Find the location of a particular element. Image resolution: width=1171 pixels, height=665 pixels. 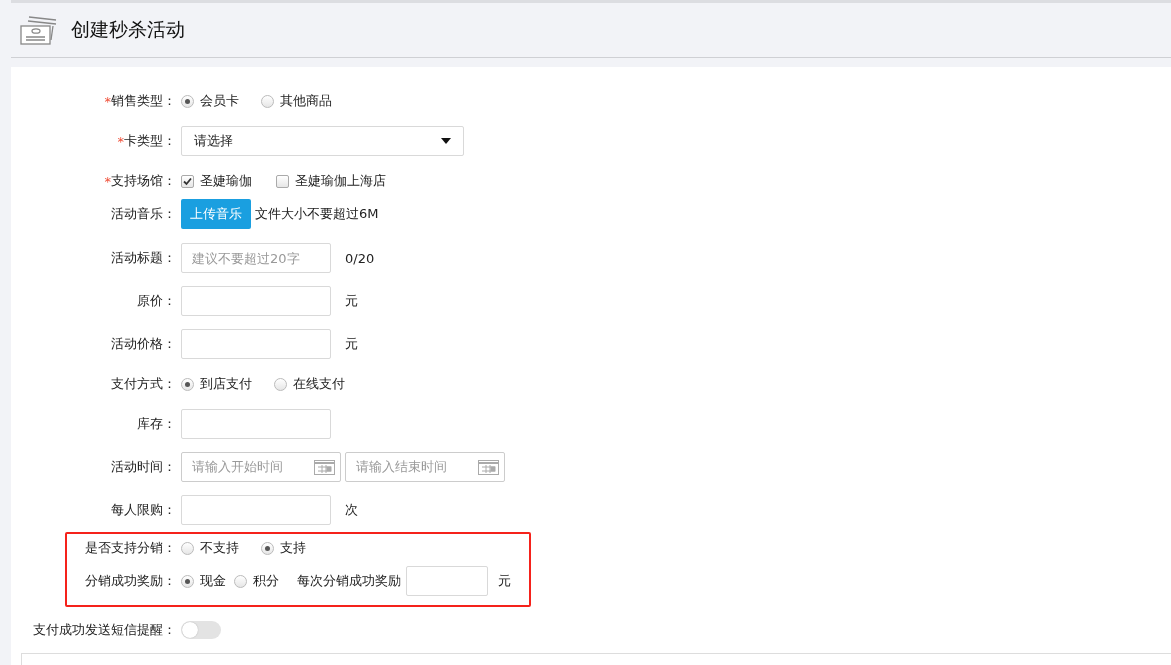

field-label: 每人限购： is located at coordinates (143, 510).